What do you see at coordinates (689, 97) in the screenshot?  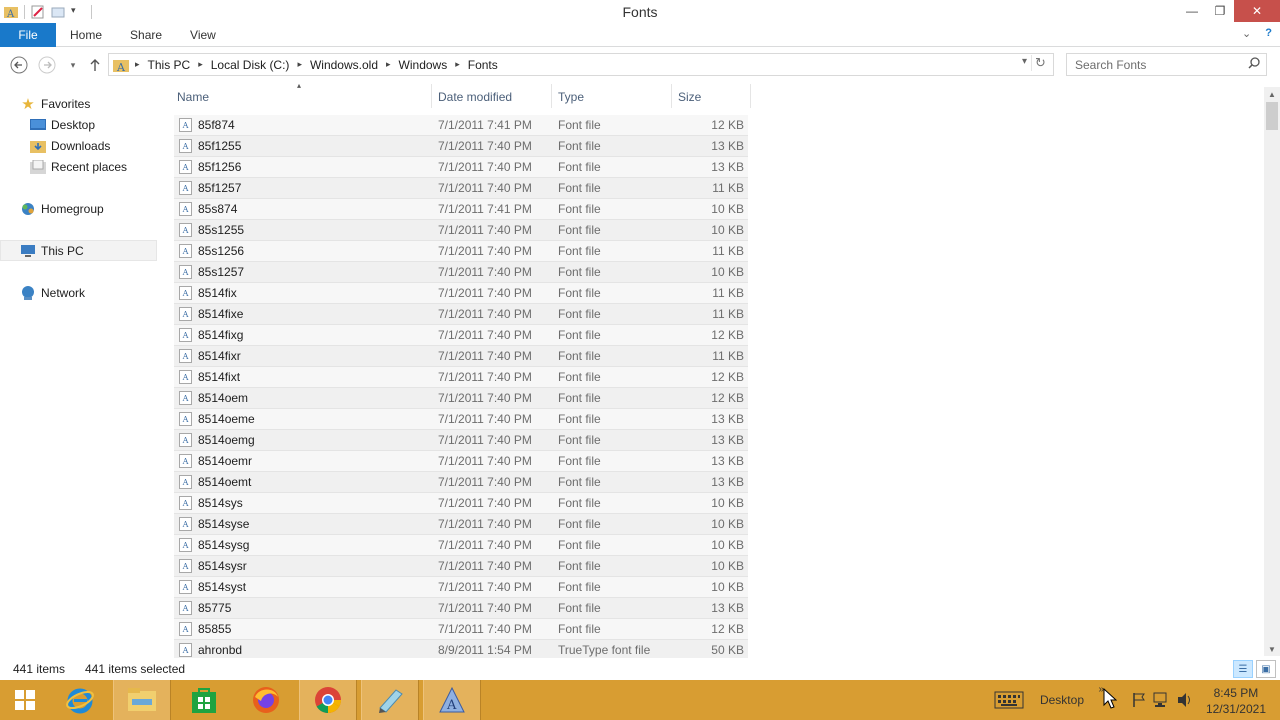 I see `column-header-size: Size` at bounding box center [689, 97].